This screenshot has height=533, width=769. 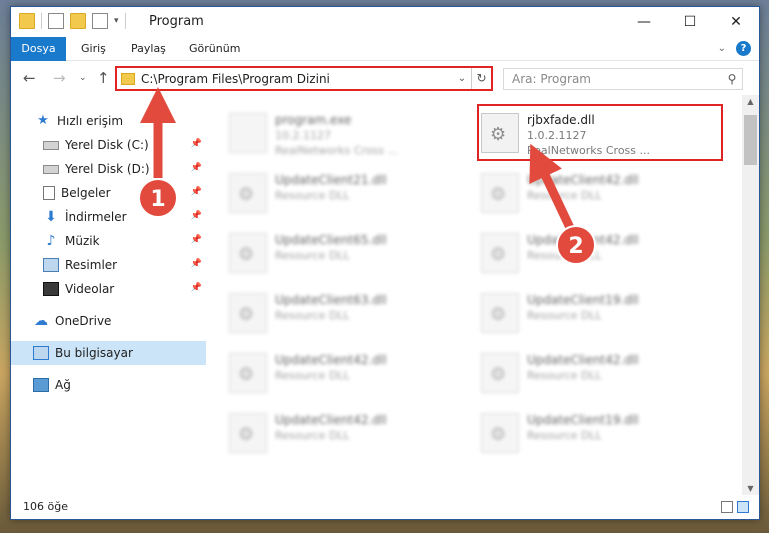 I want to click on customize-icon, so click(x=100, y=21).